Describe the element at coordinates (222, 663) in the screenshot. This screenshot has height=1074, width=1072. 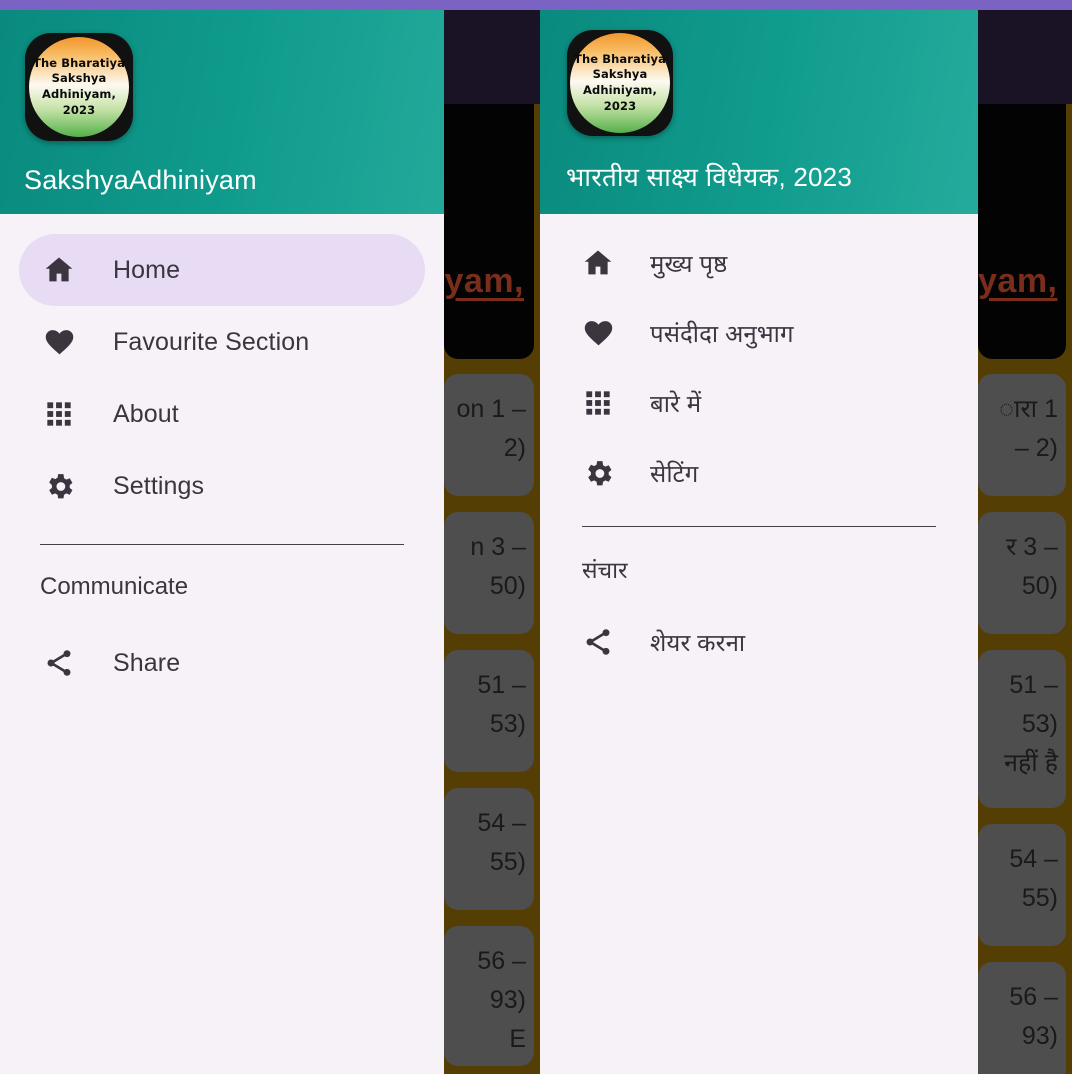
I see `menu-item-share: Share` at that location.